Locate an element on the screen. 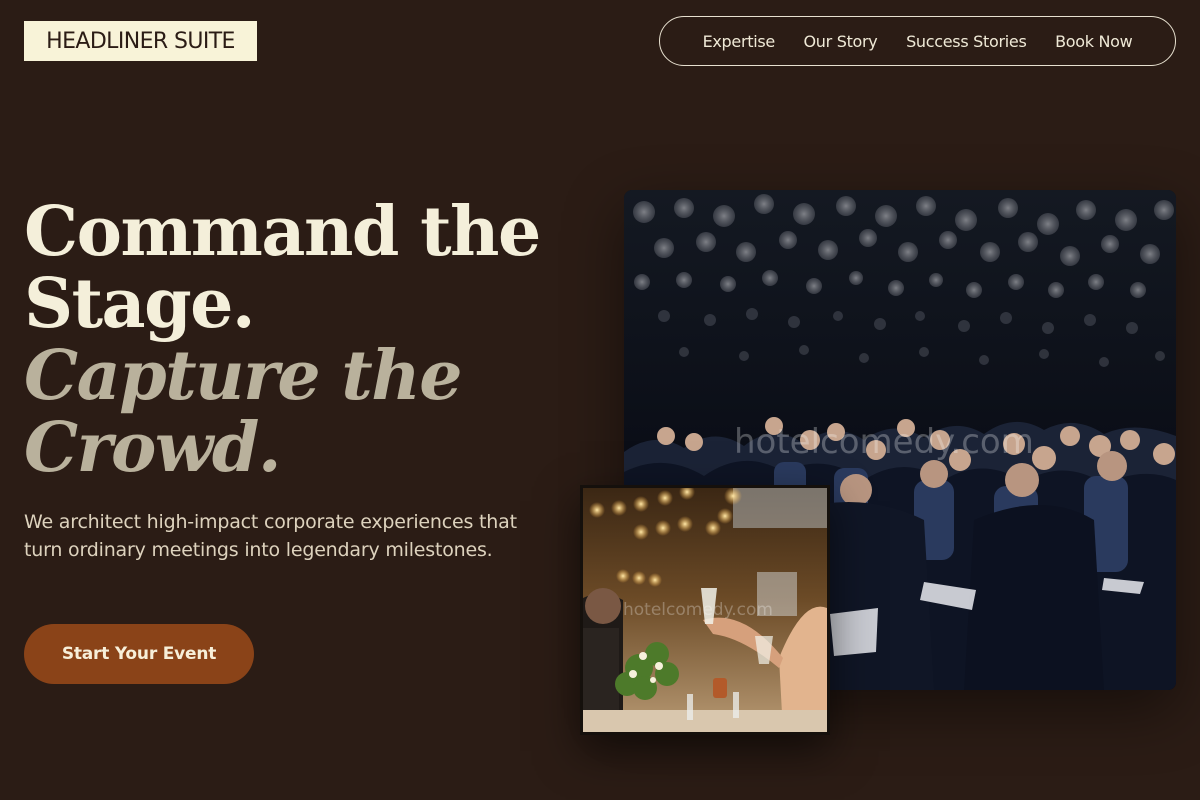 Image resolution: width=1200 pixels, height=800 pixels. start-event-button: Start Your Event is located at coordinates (139, 654).